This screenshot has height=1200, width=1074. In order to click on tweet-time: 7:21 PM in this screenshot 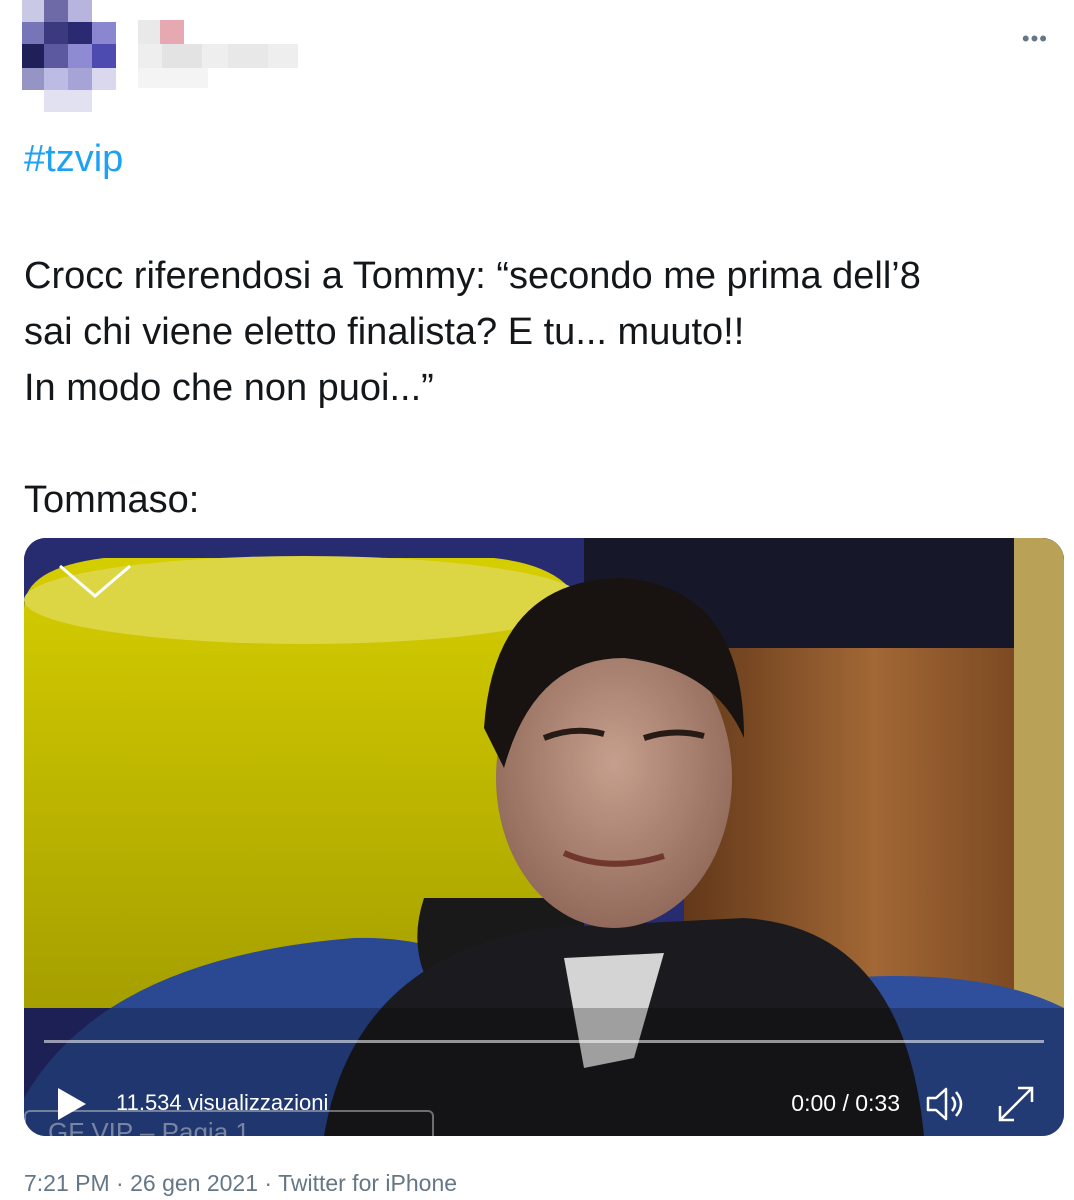, I will do `click(67, 1183)`.